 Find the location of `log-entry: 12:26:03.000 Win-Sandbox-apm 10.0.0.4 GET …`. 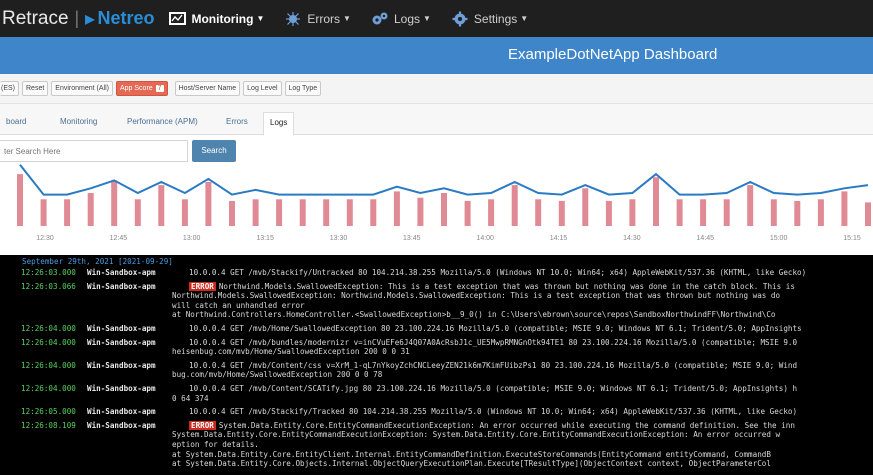

log-entry: 12:26:03.000 Win-Sandbox-apm 10.0.0.4 GET … is located at coordinates (436, 273).